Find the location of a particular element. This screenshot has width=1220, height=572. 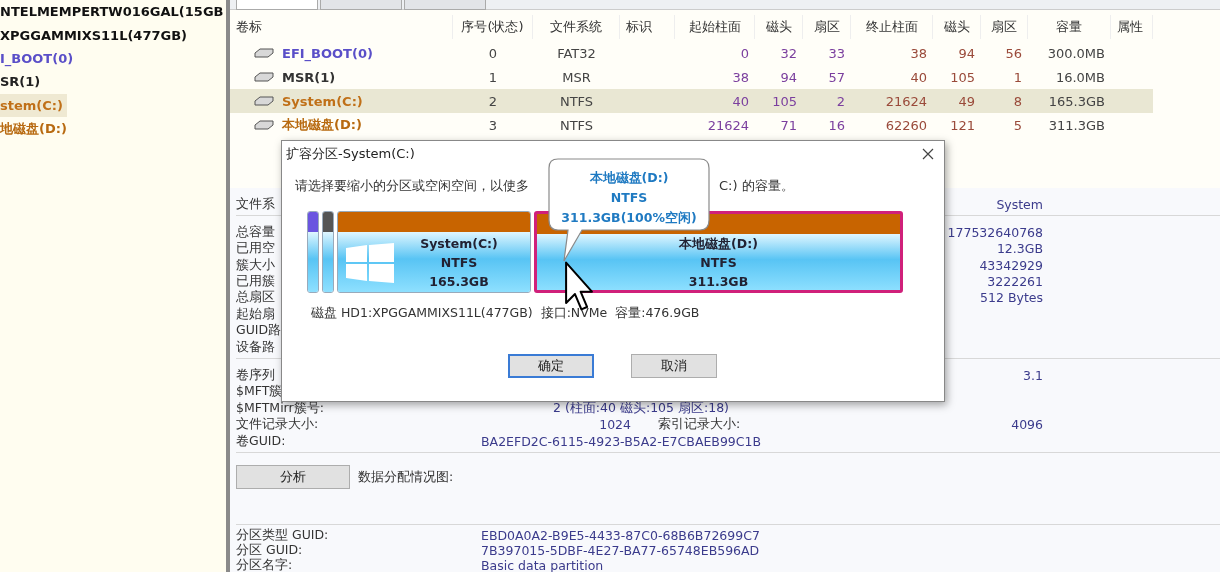

table-row: 本地磁盘(D:) 3 NTFS 21624 71 16 62260 121 5 311.3GB is located at coordinates (691, 125).